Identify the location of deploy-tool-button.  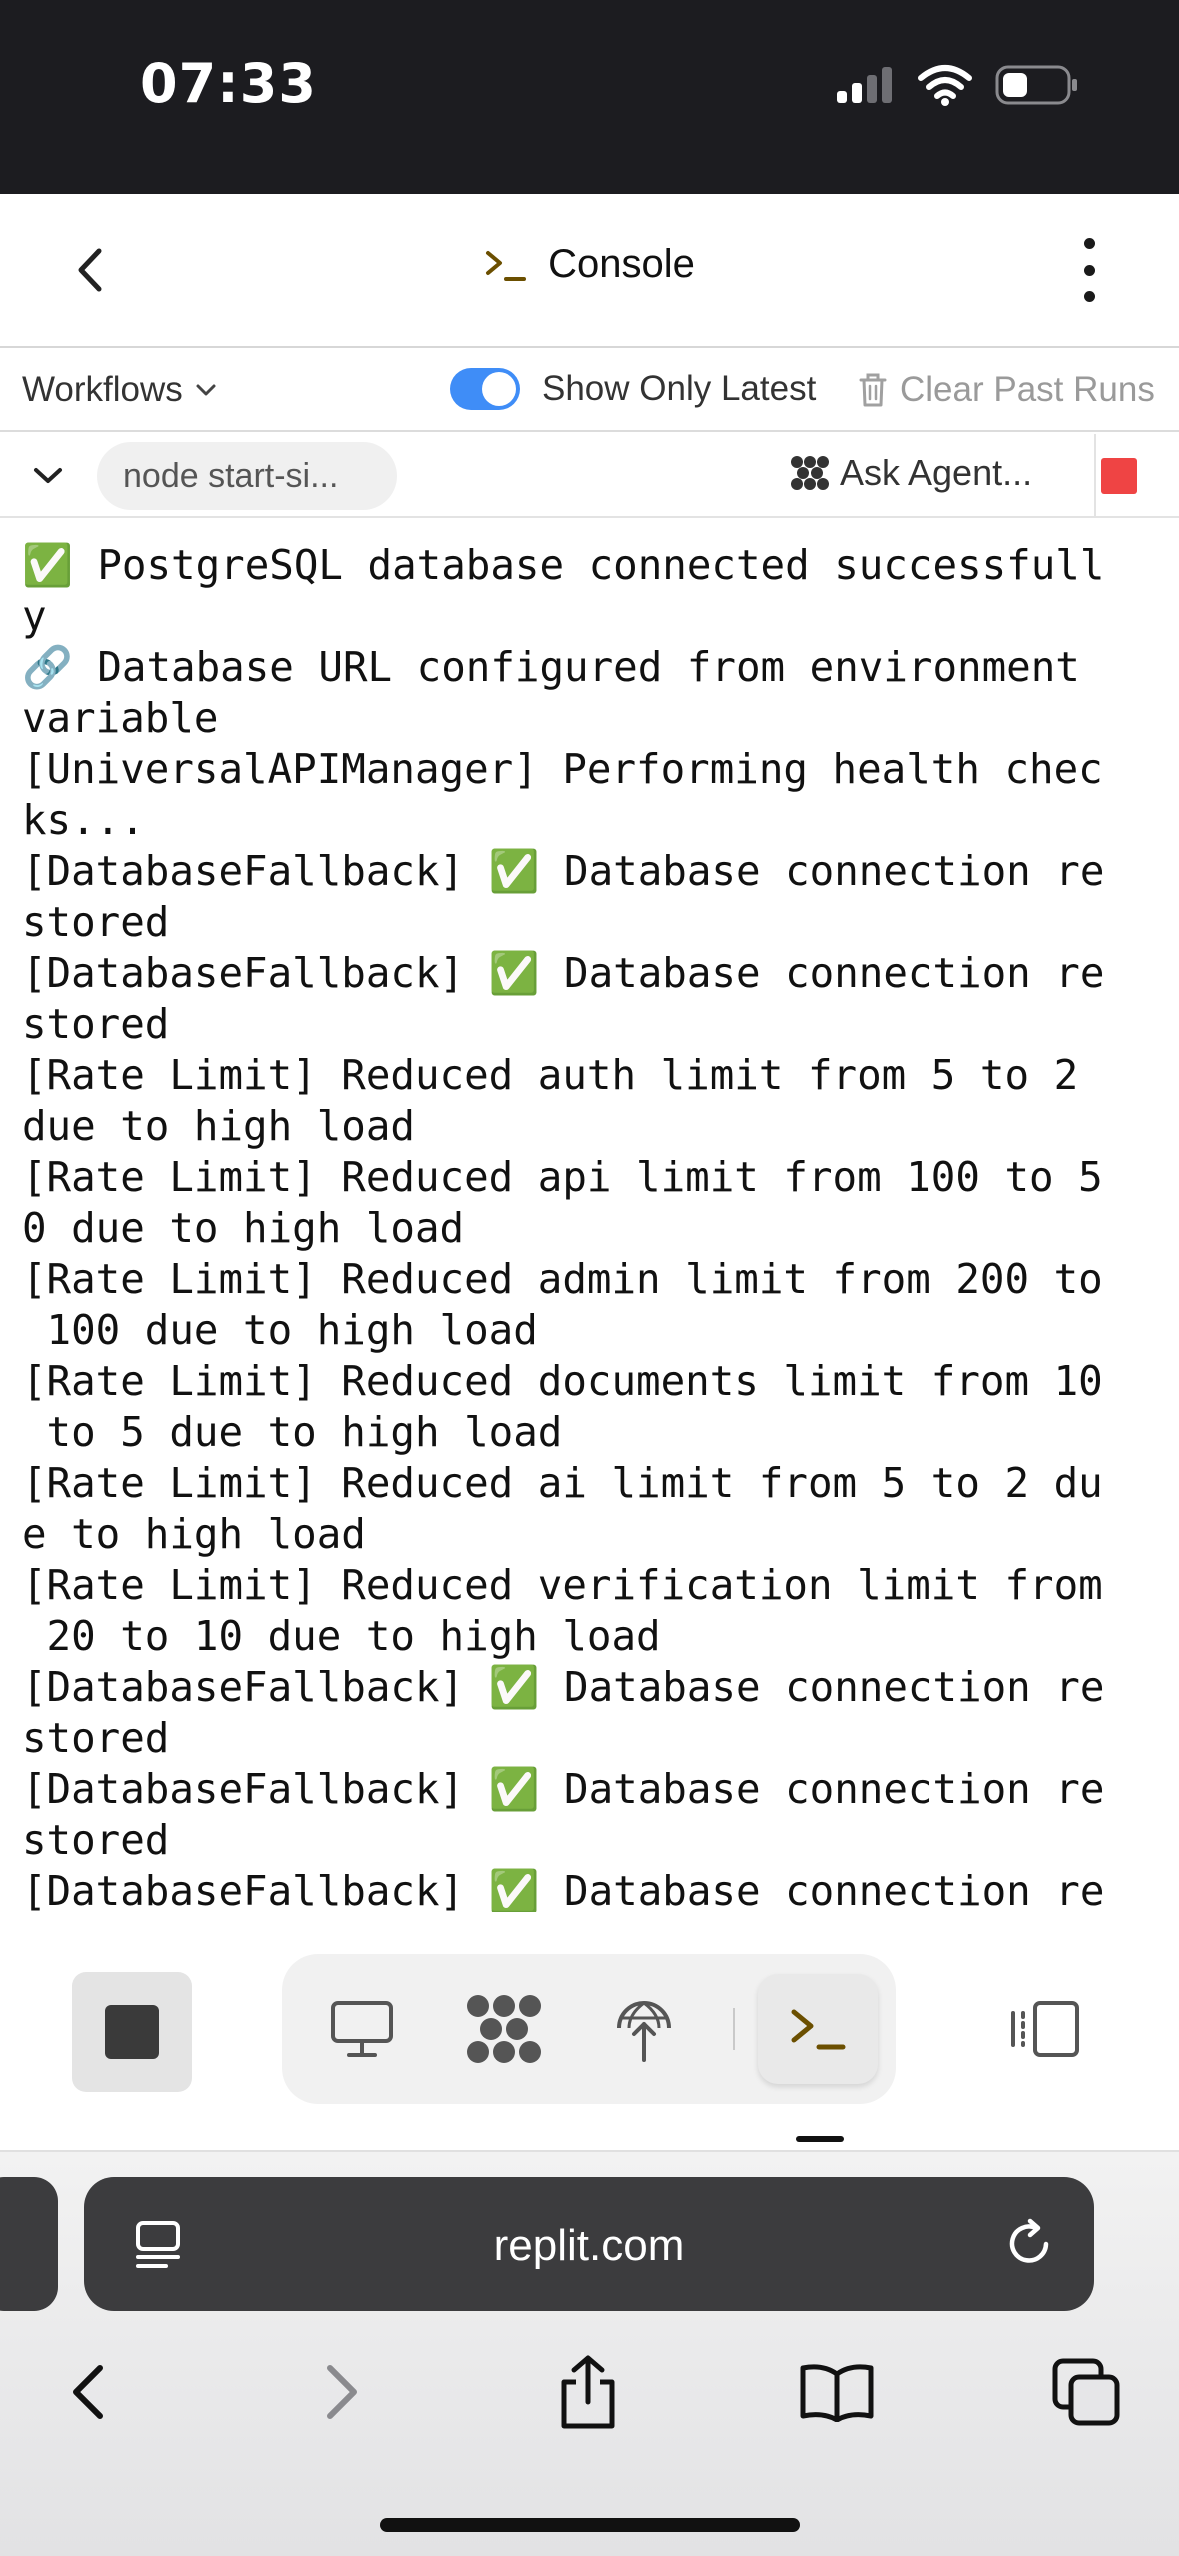
(644, 2029).